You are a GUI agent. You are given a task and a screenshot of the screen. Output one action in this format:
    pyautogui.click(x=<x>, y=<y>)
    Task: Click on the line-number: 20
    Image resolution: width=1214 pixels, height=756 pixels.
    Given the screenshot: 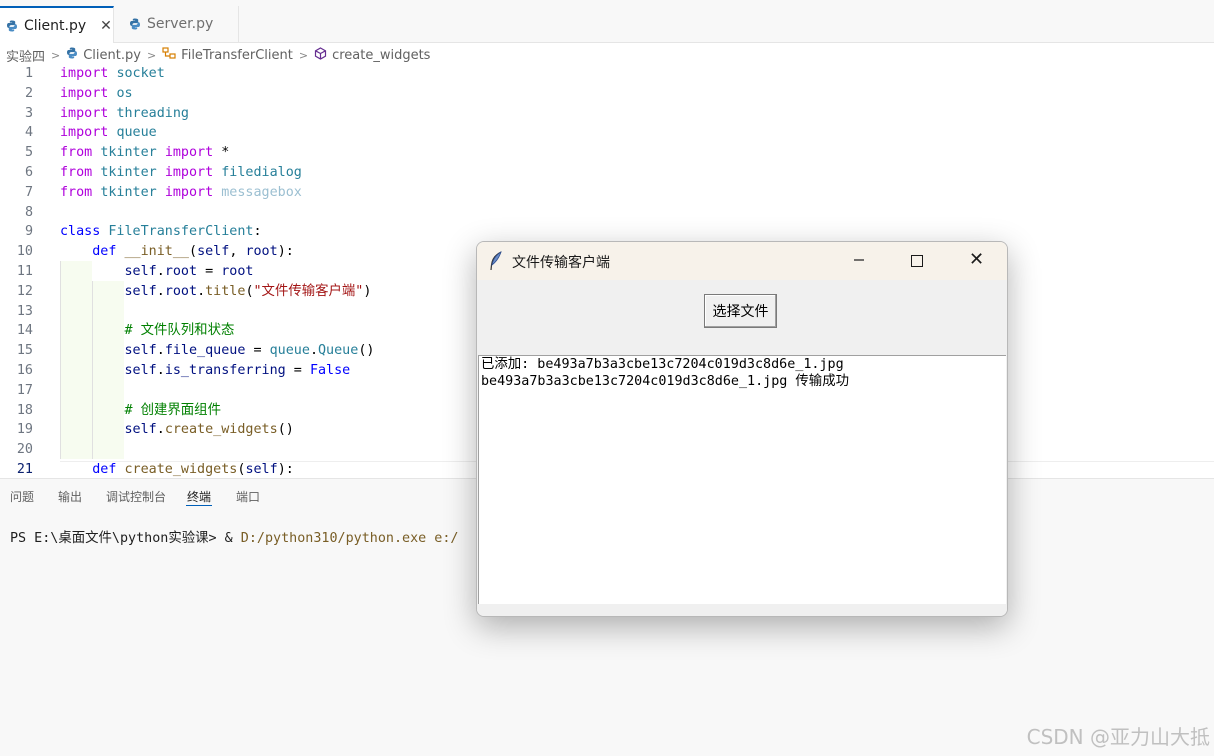 What is the action you would take?
    pyautogui.click(x=24, y=450)
    